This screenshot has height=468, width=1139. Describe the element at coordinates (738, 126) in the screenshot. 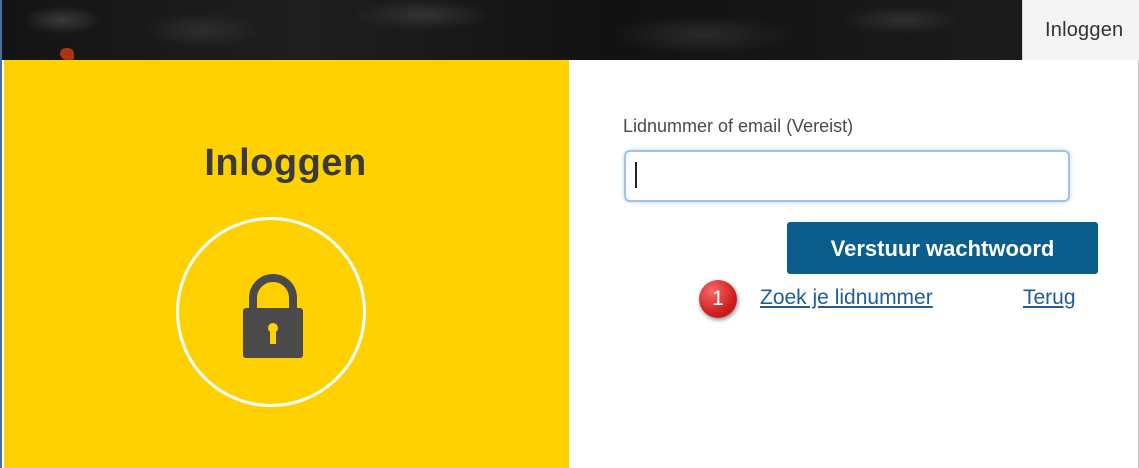

I see `member-field-label: Lidnummer of email (Vereist)` at that location.